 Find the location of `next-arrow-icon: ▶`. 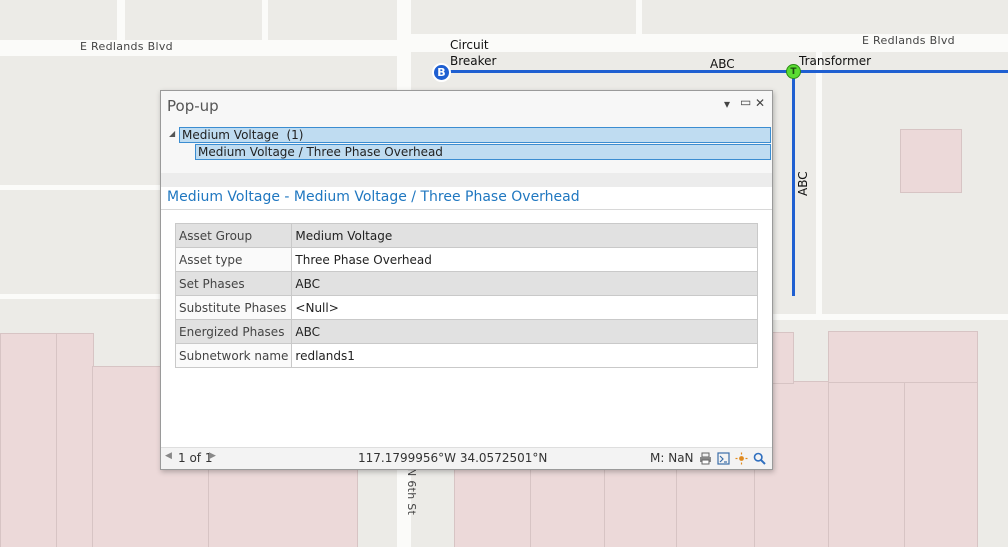

next-arrow-icon: ▶ is located at coordinates (212, 456).